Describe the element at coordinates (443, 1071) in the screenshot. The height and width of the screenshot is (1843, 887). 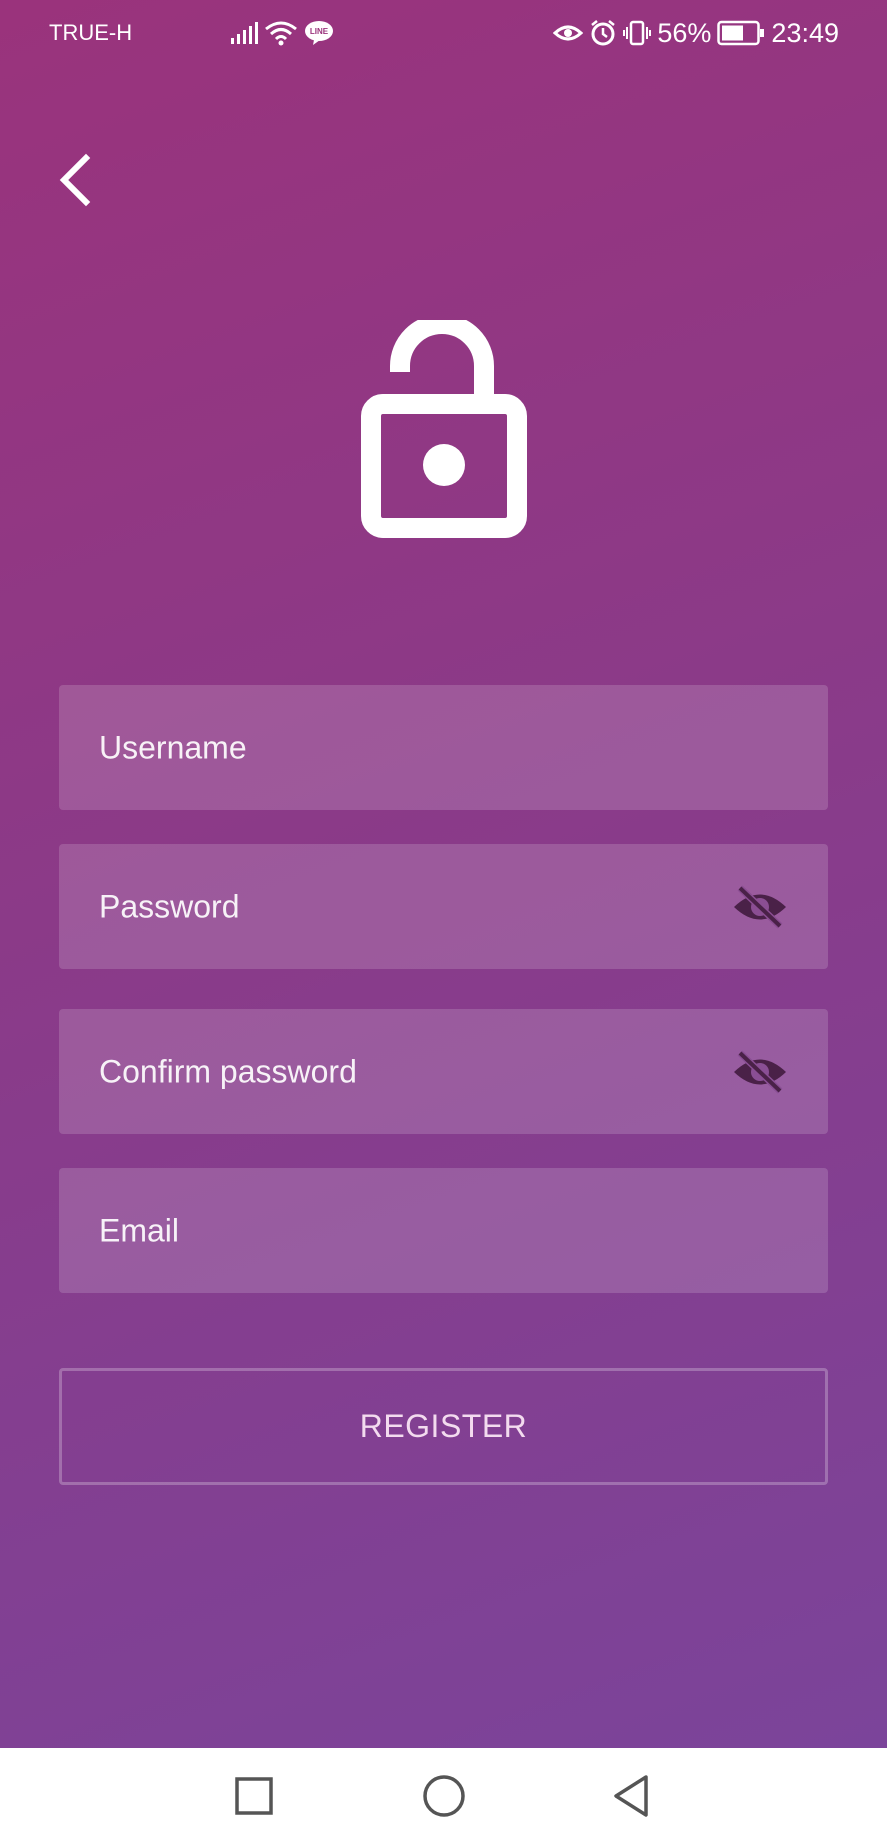
I see `confirm-password-field: Confirm password` at that location.